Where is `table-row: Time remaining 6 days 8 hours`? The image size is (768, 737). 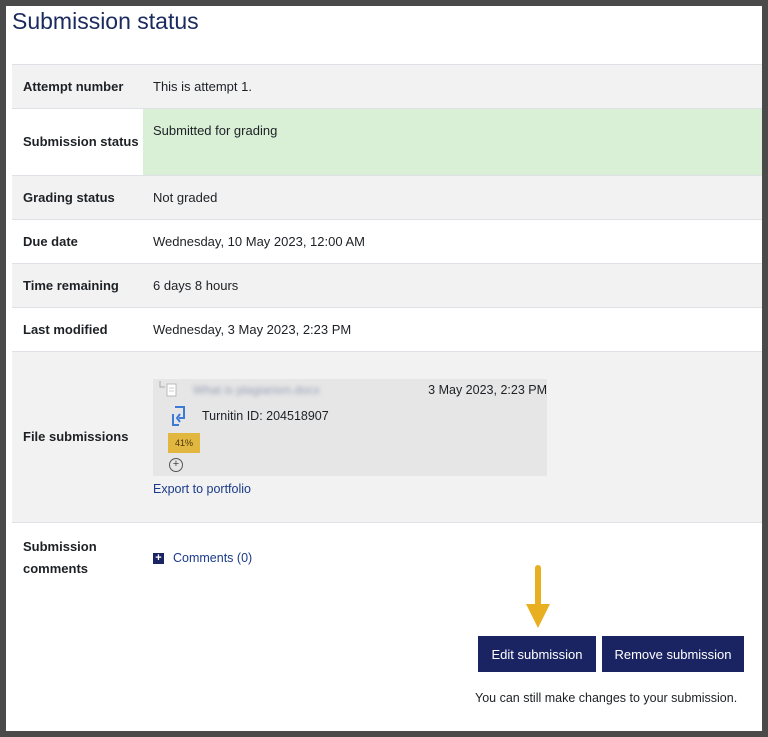
table-row: Time remaining 6 days 8 hours is located at coordinates (387, 285).